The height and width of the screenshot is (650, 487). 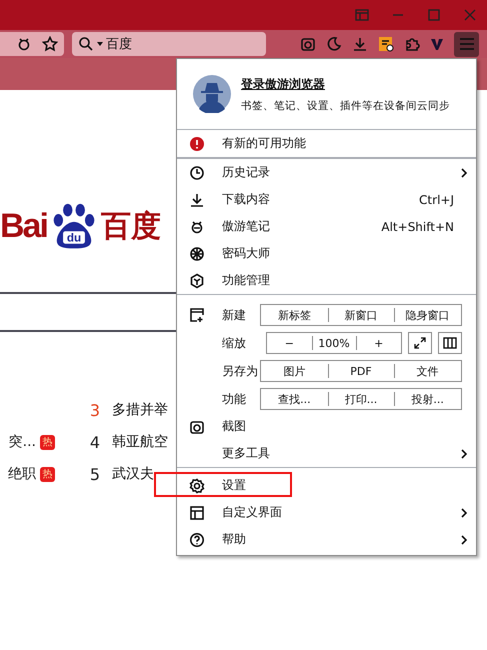 I want to click on rank-number: 4, so click(x=95, y=442).